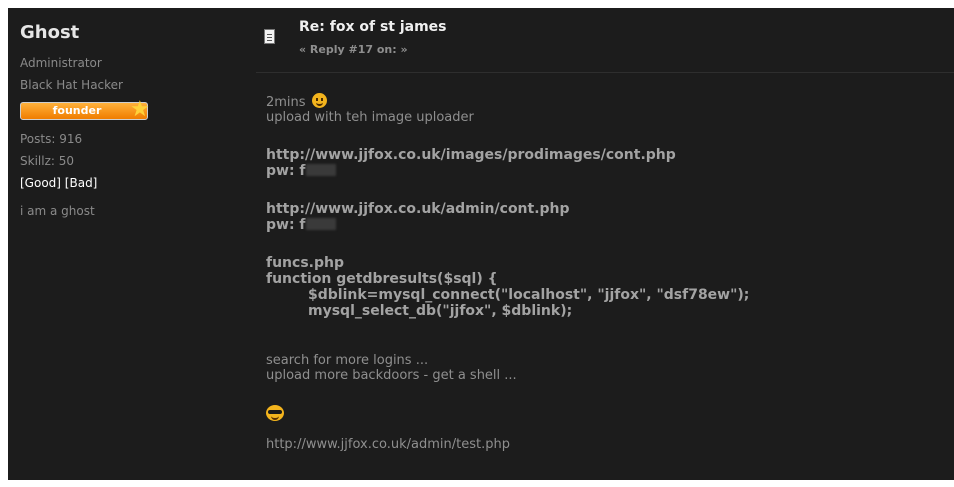  I want to click on pw-line-2: pw: f, so click(605, 225).